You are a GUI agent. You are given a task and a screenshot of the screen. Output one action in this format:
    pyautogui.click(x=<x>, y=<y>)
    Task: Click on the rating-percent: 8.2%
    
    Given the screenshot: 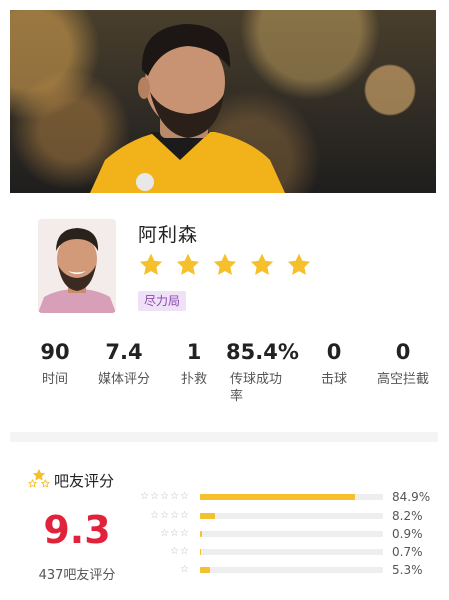 What is the action you would take?
    pyautogui.click(x=407, y=516)
    